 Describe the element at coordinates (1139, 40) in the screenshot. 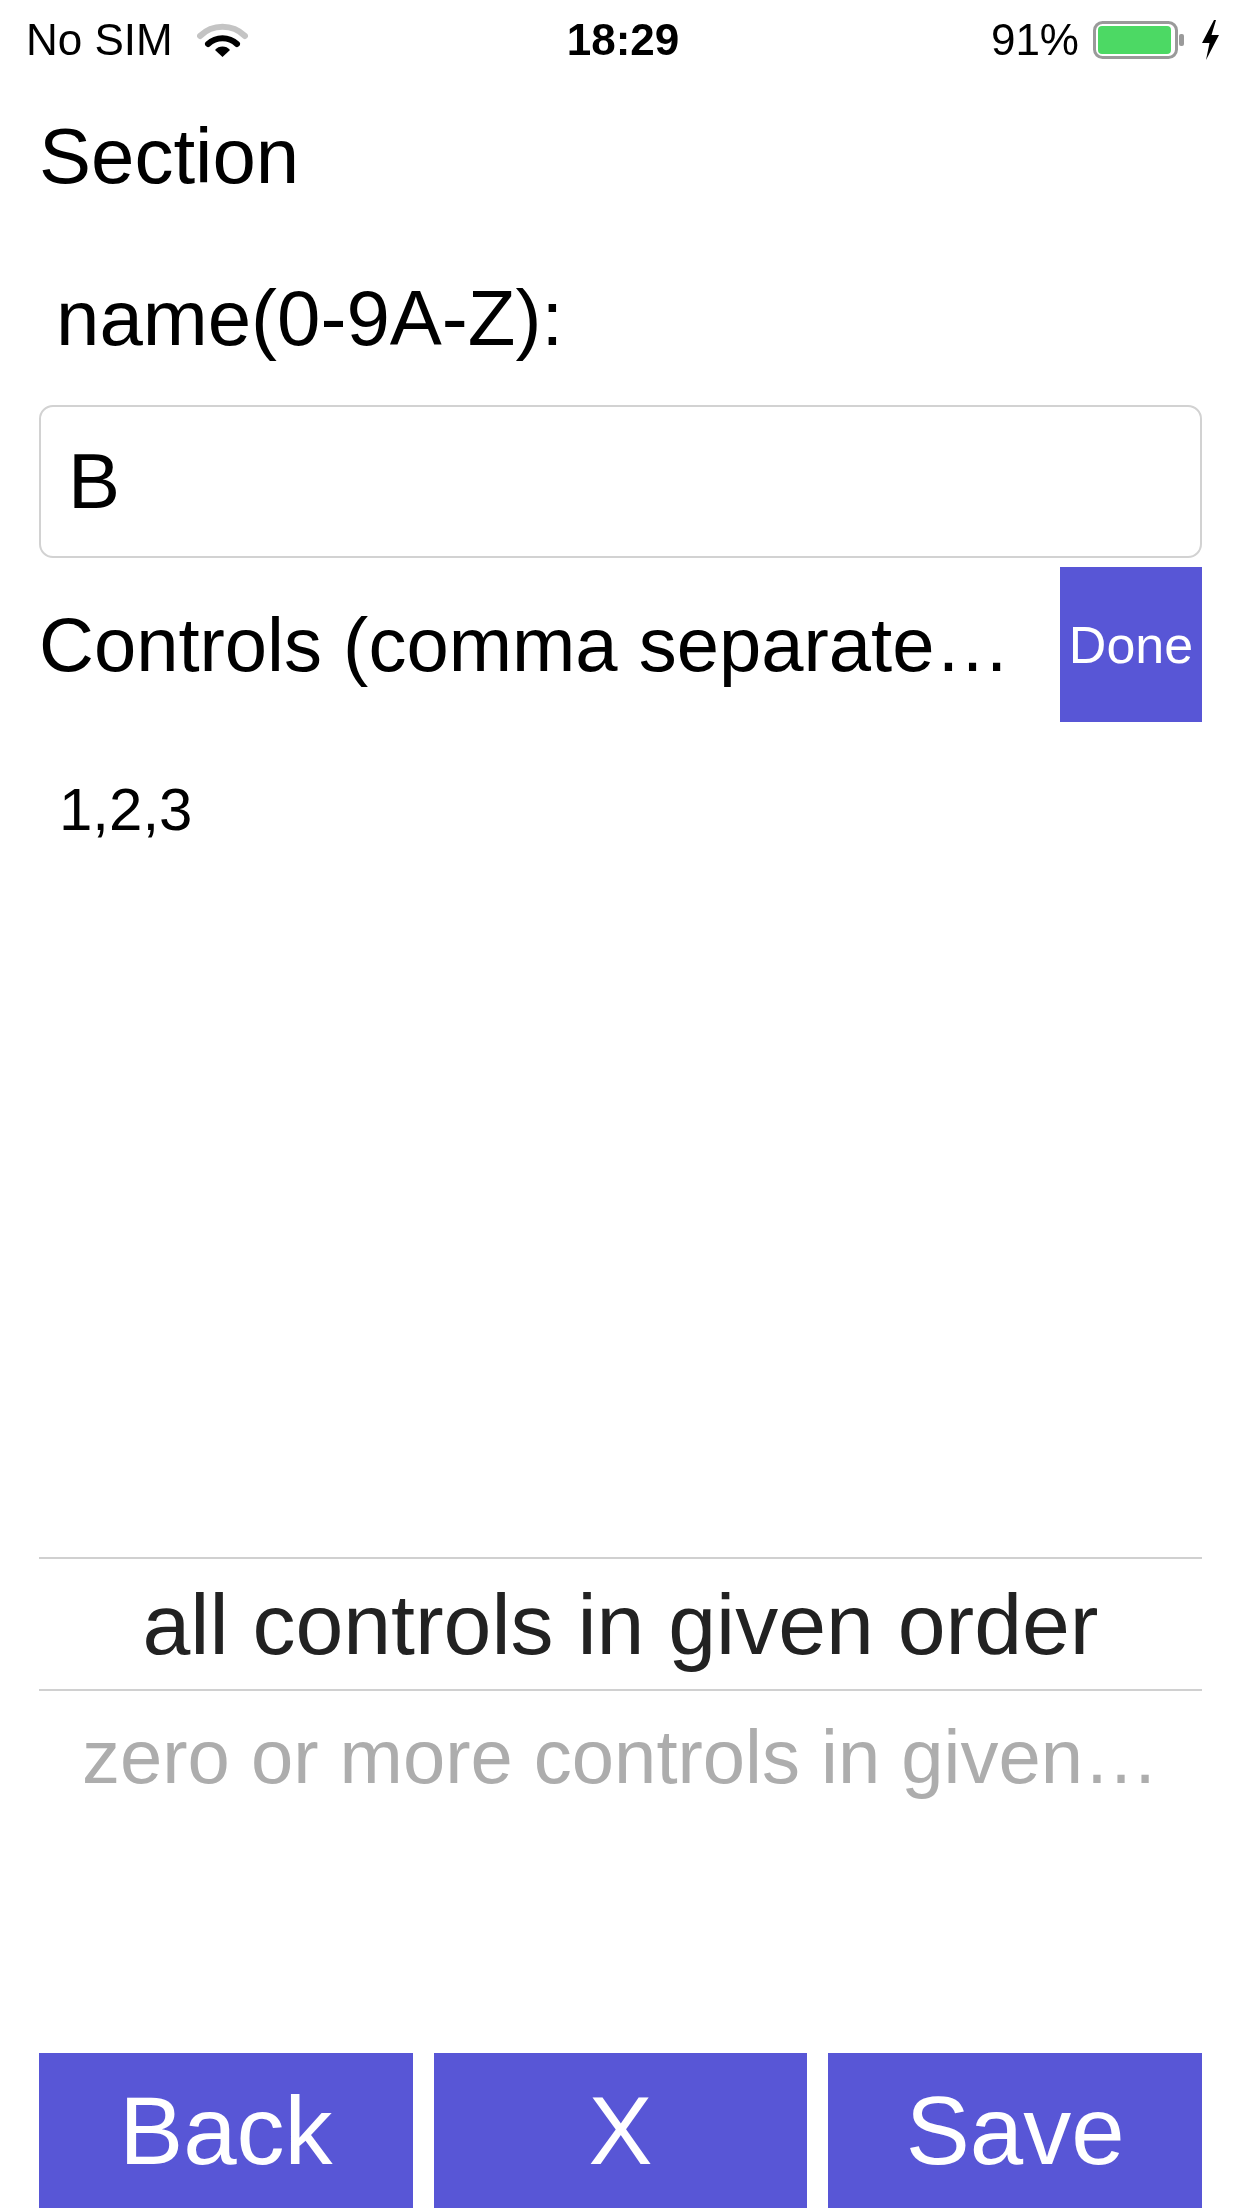

I see `battery-icon` at that location.